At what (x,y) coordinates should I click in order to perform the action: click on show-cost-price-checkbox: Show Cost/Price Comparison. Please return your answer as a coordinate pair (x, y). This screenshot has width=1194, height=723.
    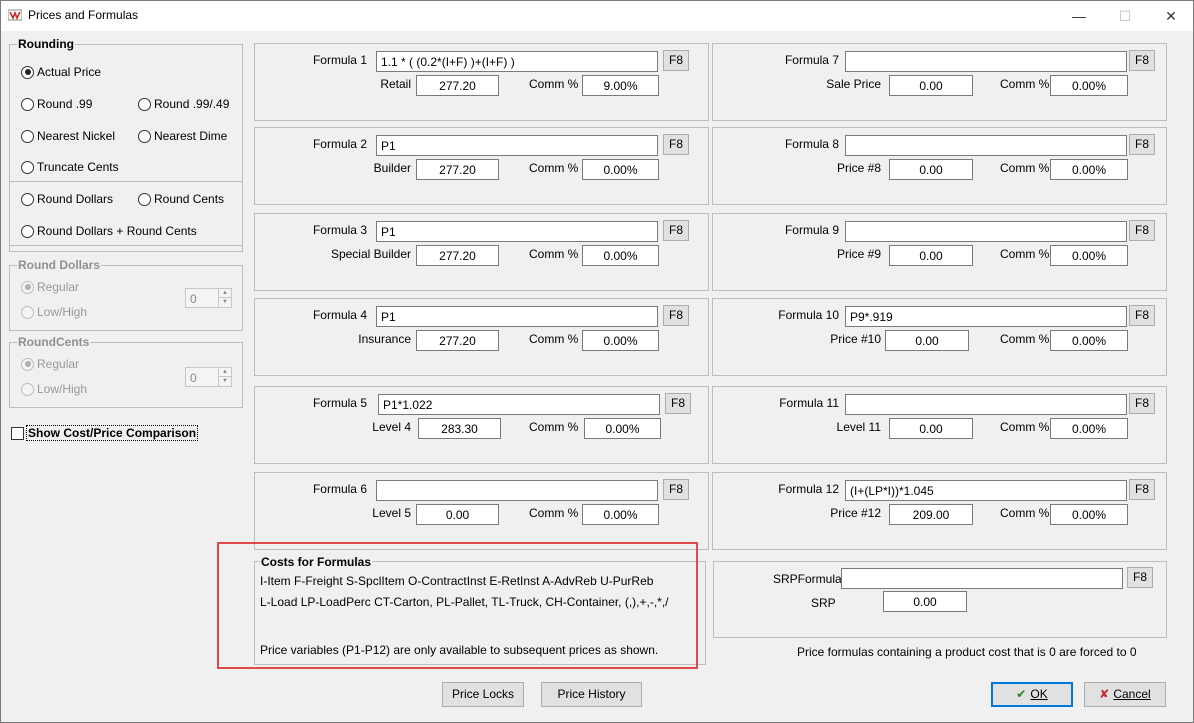
    Looking at the image, I should click on (105, 433).